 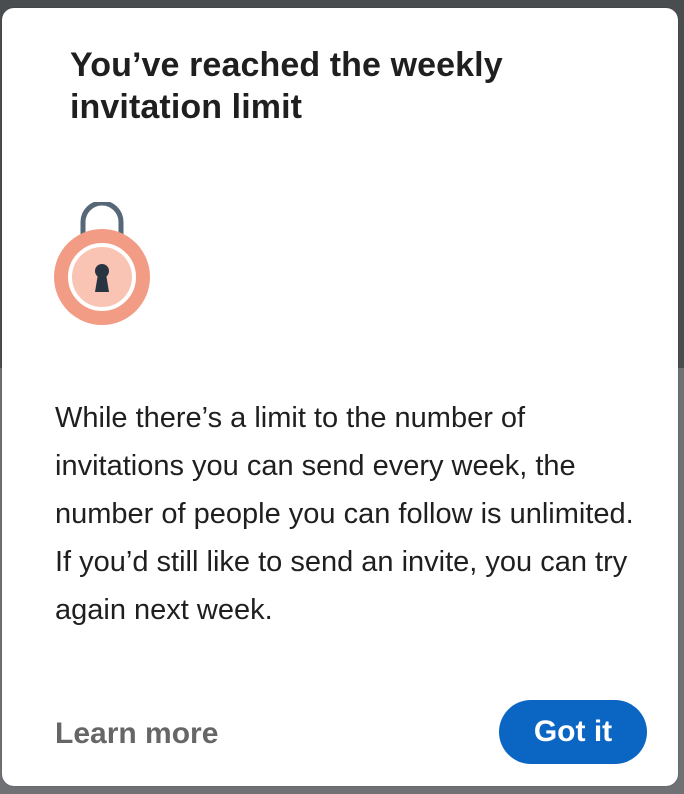 I want to click on learn-more-link: Learn more, so click(x=136, y=734).